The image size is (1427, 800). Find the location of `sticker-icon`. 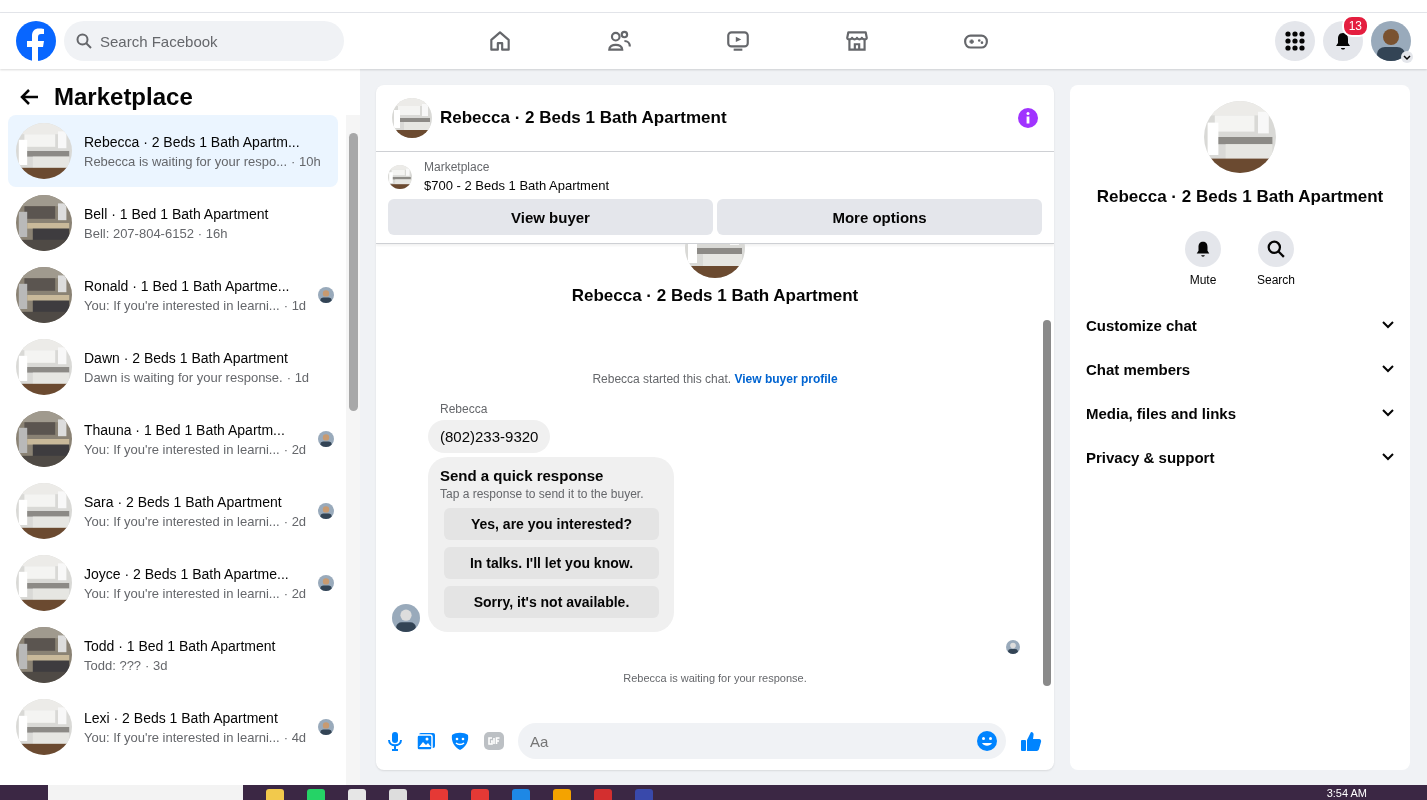

sticker-icon is located at coordinates (460, 741).